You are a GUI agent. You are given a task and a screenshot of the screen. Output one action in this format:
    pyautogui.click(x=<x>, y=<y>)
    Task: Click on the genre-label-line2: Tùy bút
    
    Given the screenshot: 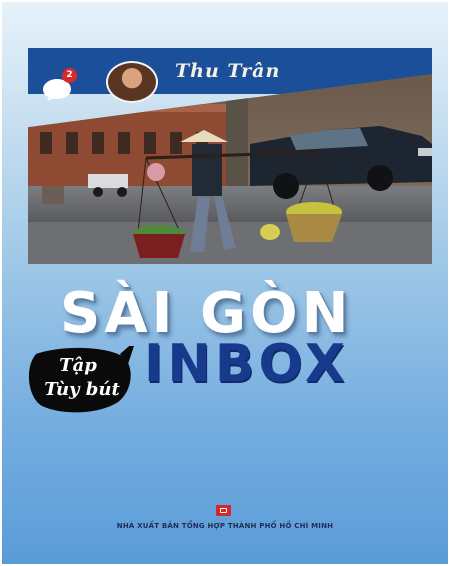 What is the action you would take?
    pyautogui.click(x=82, y=389)
    